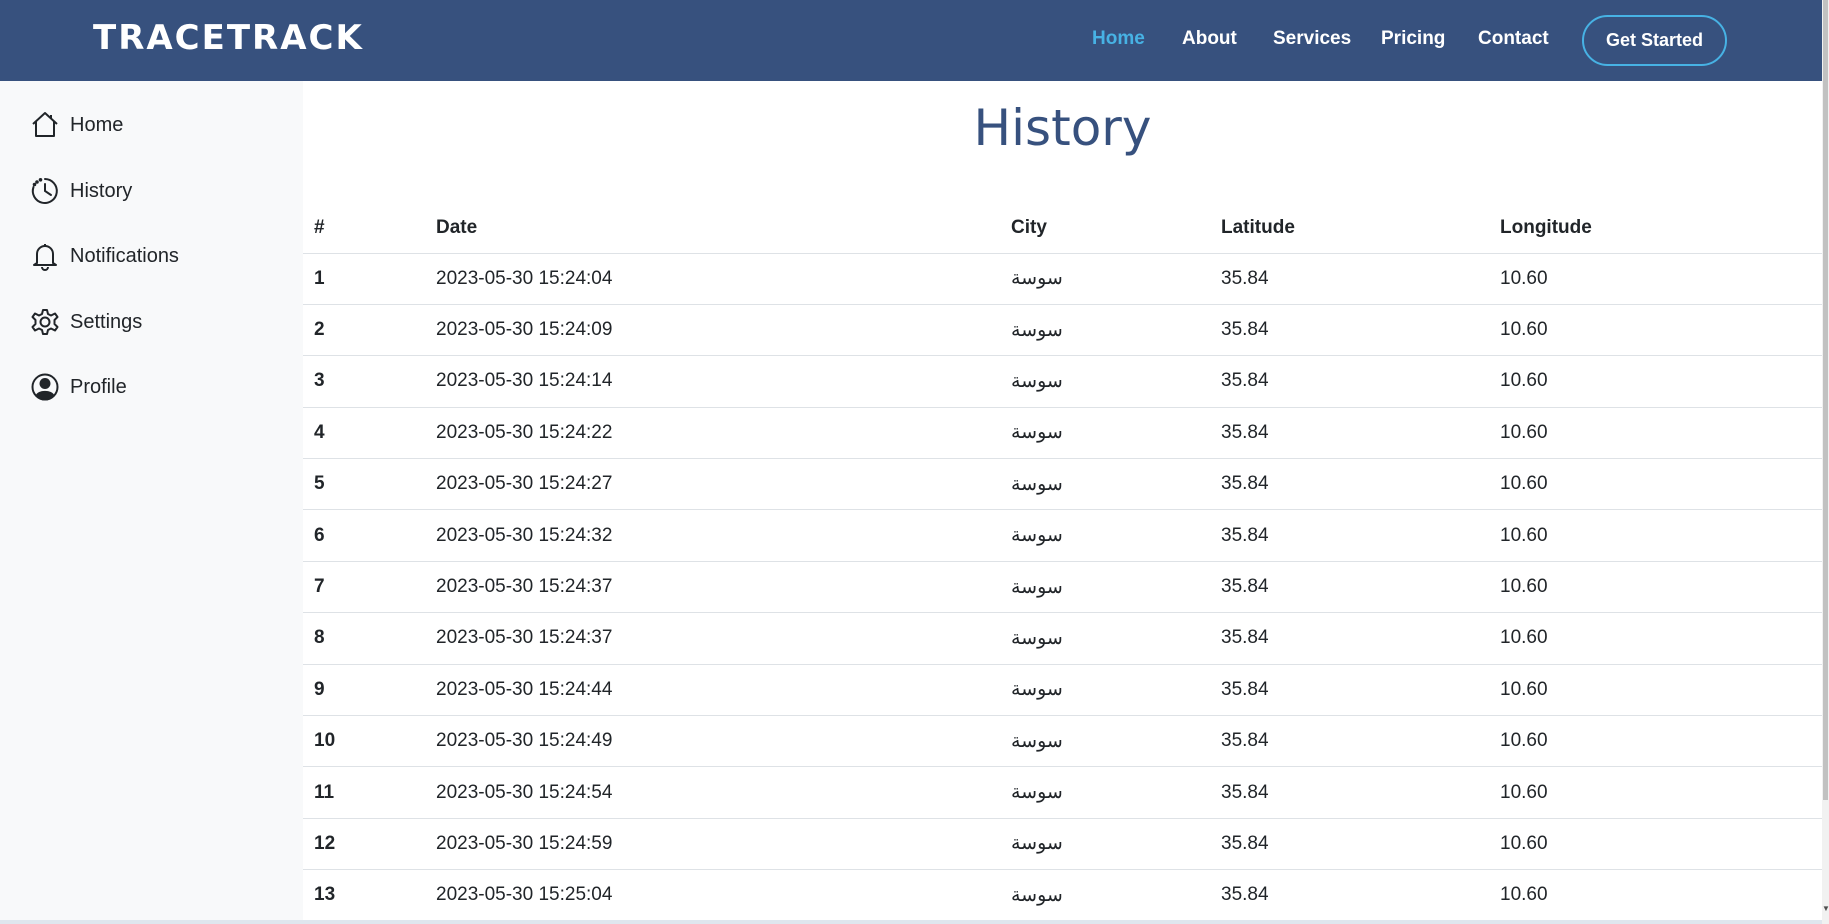  I want to click on cell-number: 10, so click(364, 741).